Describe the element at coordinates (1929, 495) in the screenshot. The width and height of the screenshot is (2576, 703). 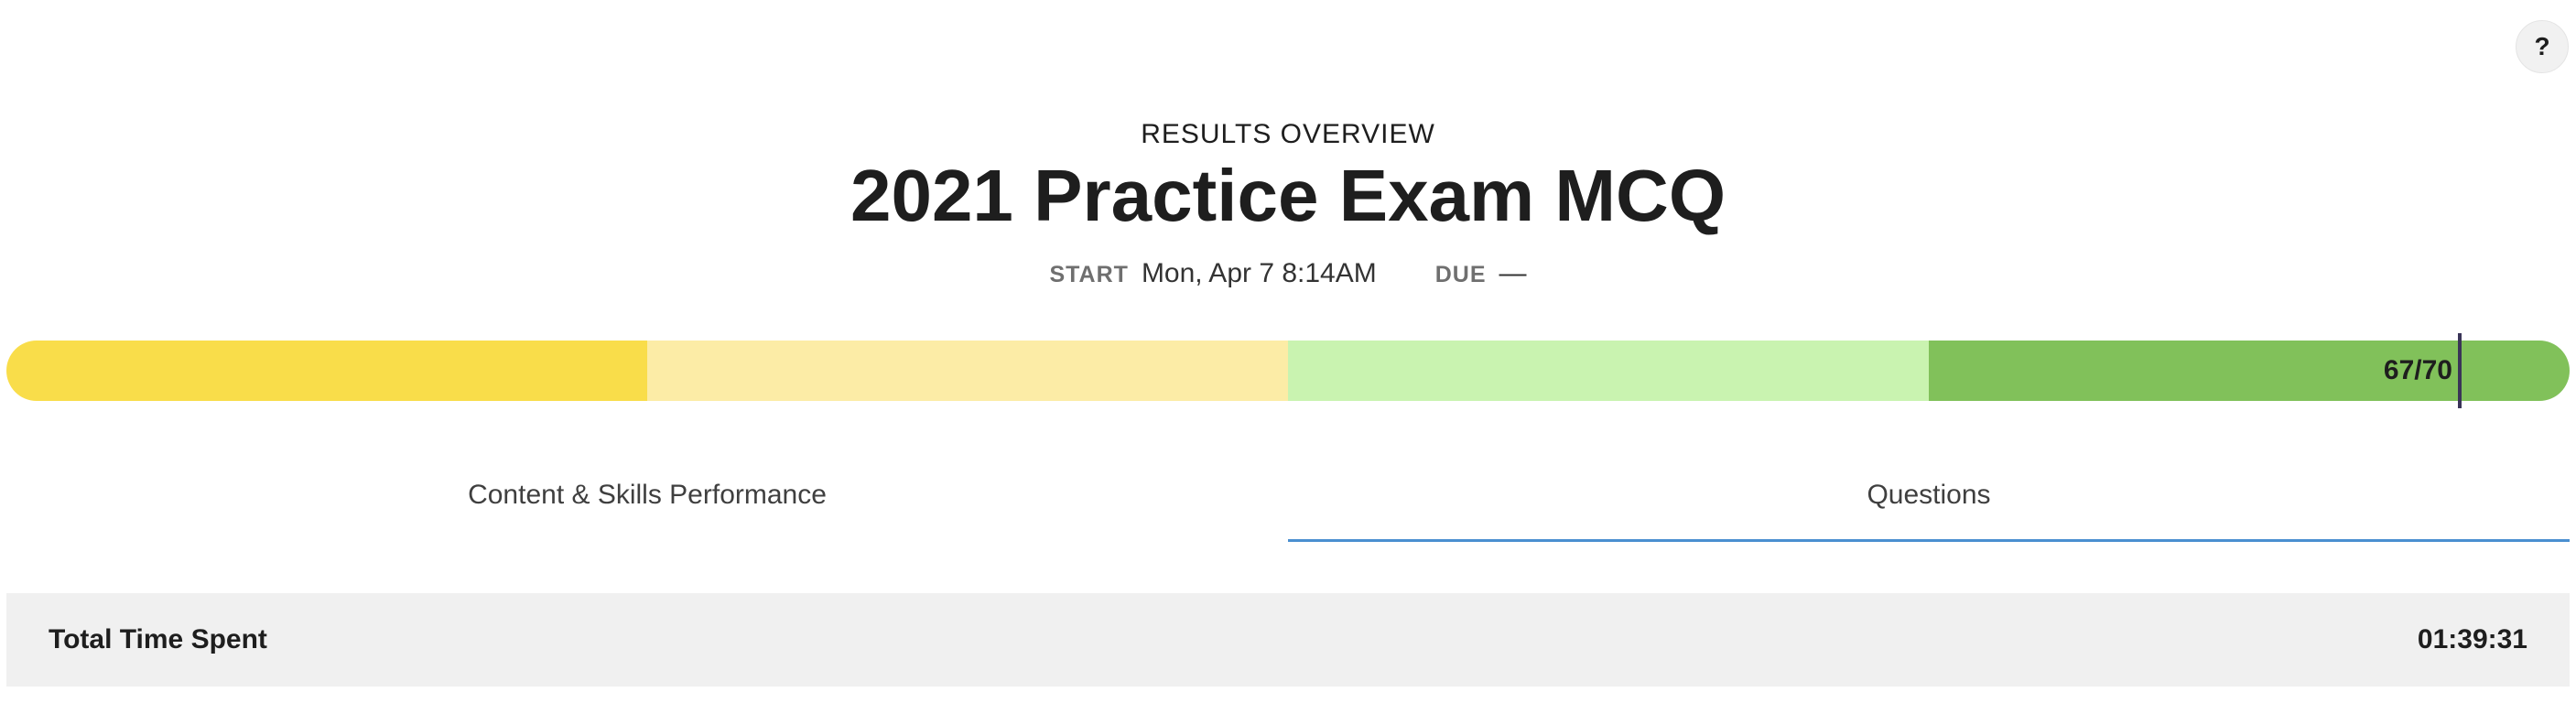
I see `tab-label: Questions` at that location.